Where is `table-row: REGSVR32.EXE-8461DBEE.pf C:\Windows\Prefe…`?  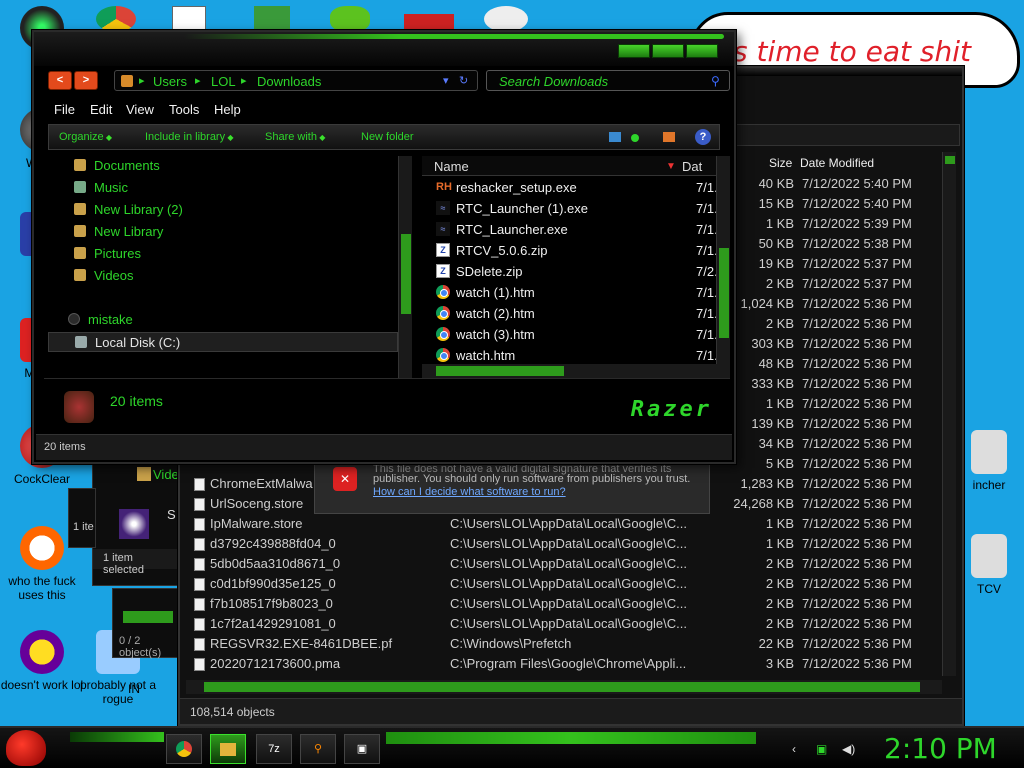
table-row: REGSVR32.EXE-8461DBEE.pf C:\Windows\Prefe… is located at coordinates (563, 644).